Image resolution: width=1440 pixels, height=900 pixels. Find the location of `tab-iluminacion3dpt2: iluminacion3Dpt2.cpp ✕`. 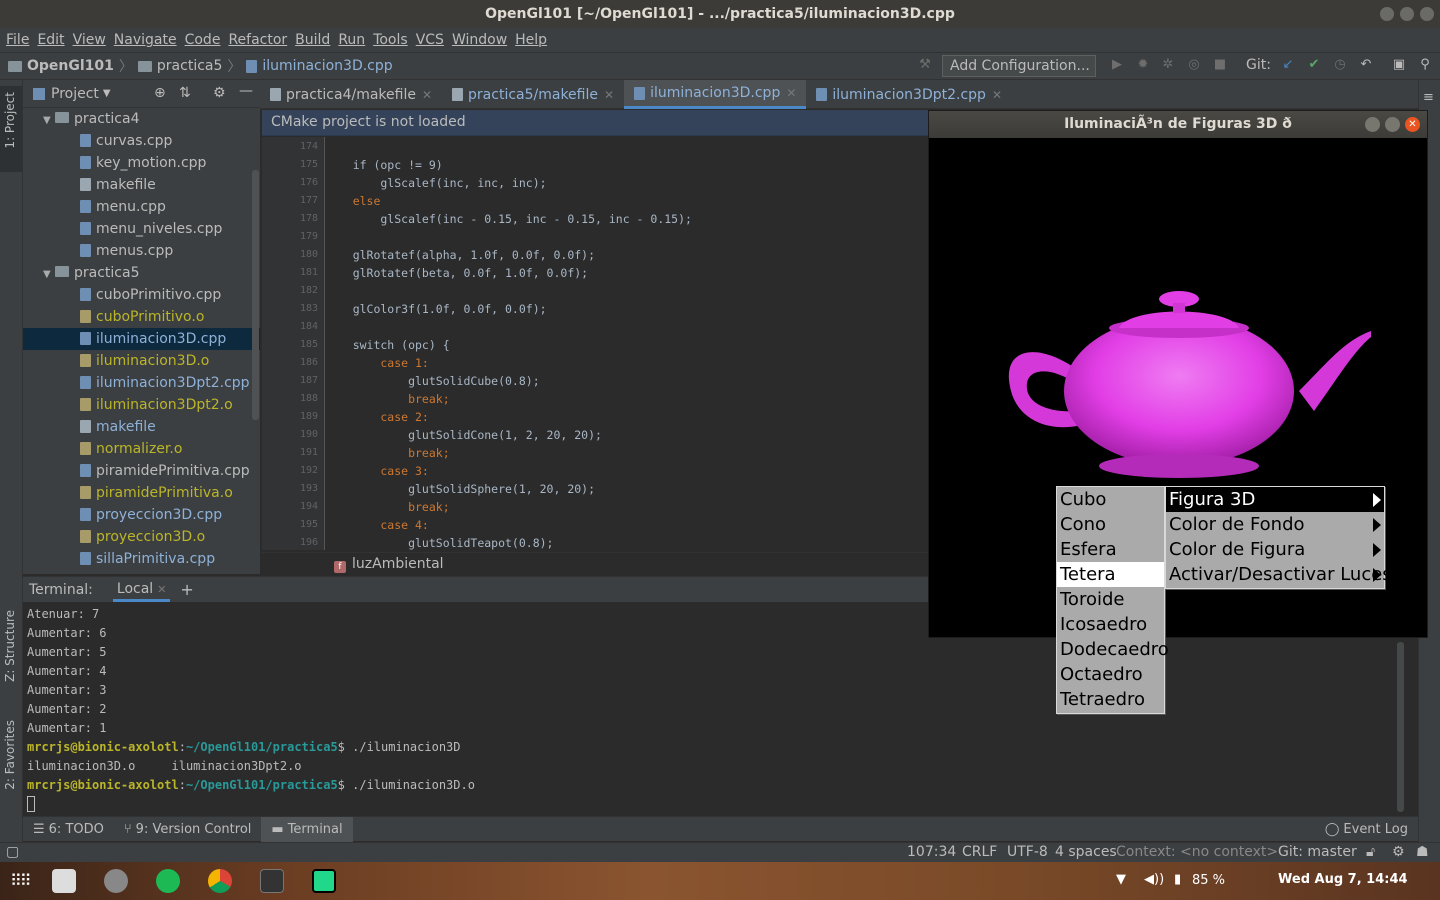

tab-iluminacion3dpt2: iluminacion3Dpt2.cpp ✕ is located at coordinates (909, 94).